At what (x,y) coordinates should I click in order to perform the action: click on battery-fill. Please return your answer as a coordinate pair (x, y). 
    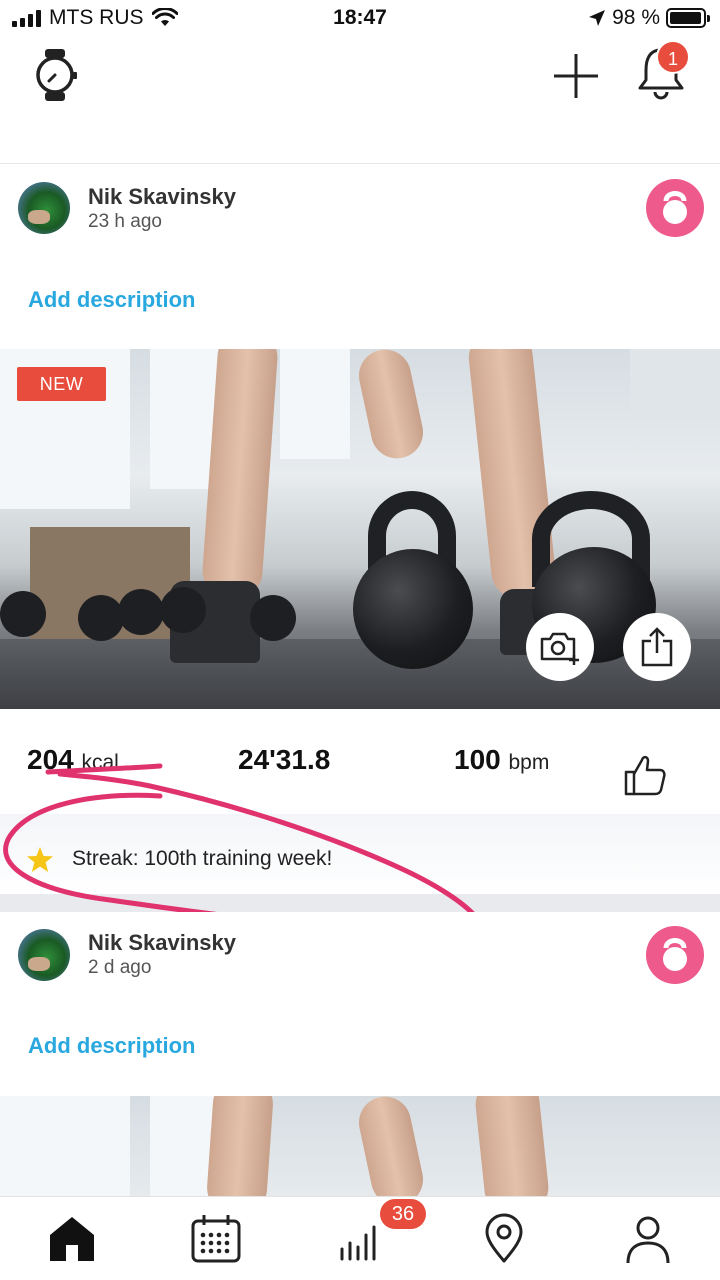
    Looking at the image, I should click on (686, 18).